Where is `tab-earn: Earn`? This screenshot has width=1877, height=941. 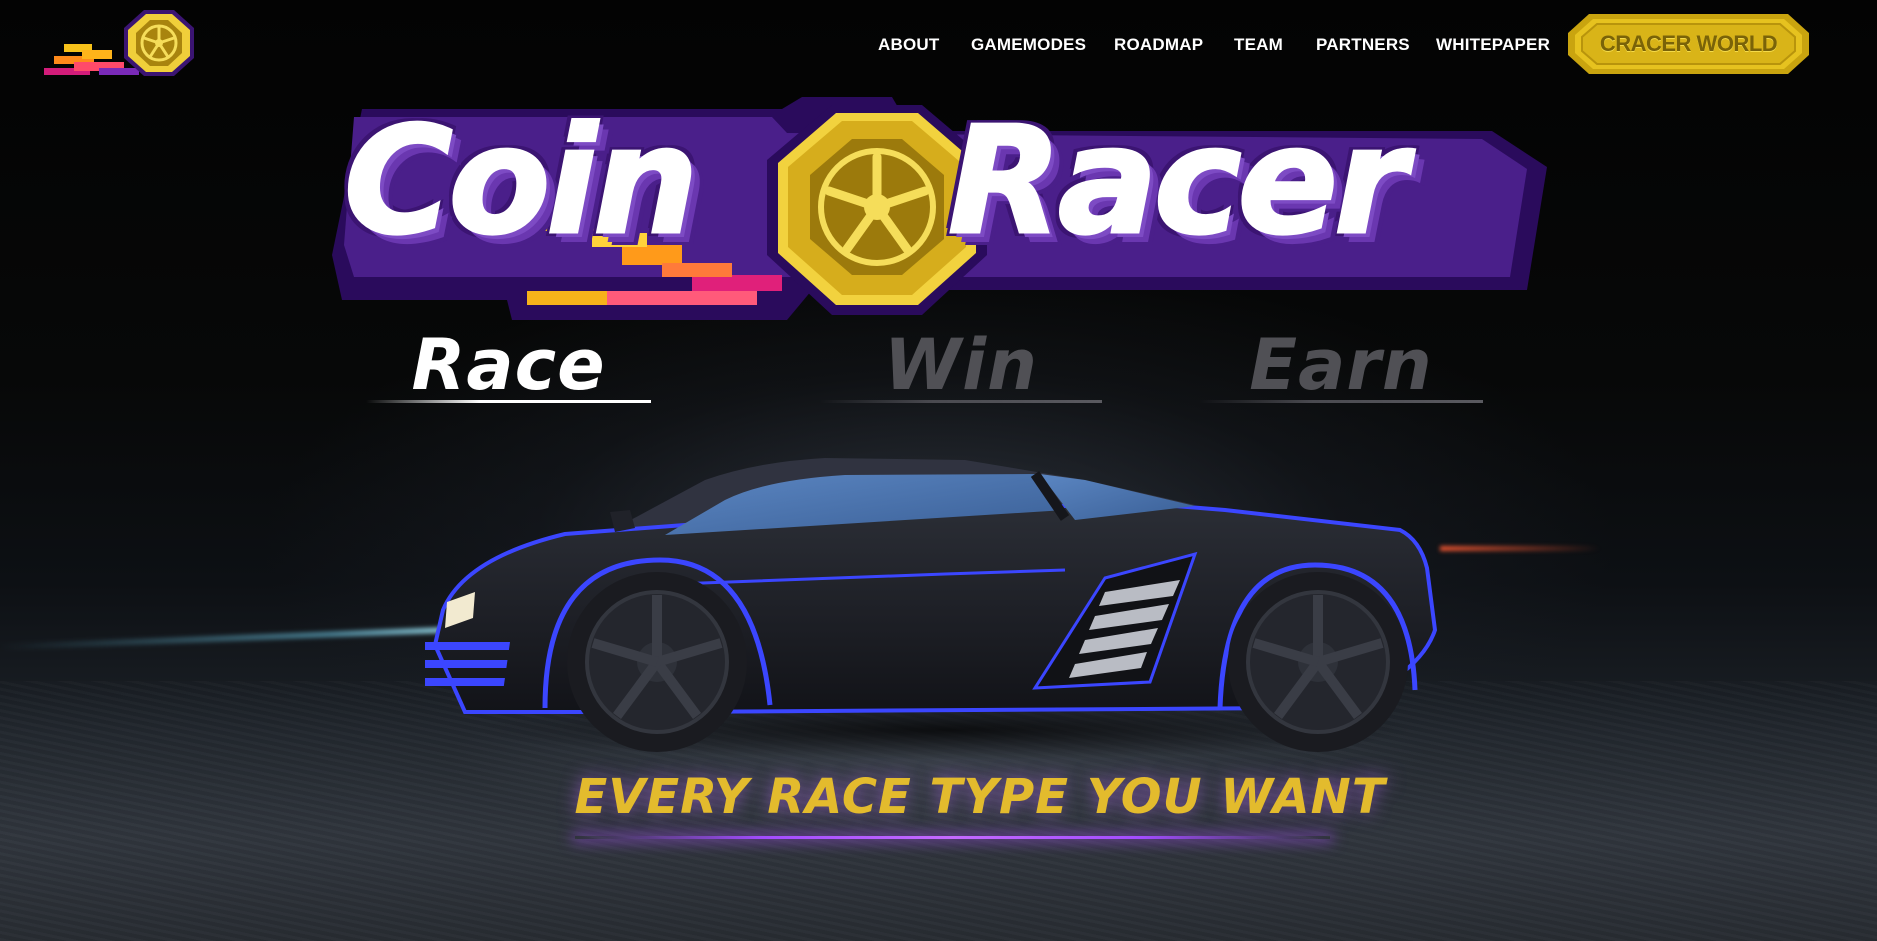 tab-earn: Earn is located at coordinates (1341, 365).